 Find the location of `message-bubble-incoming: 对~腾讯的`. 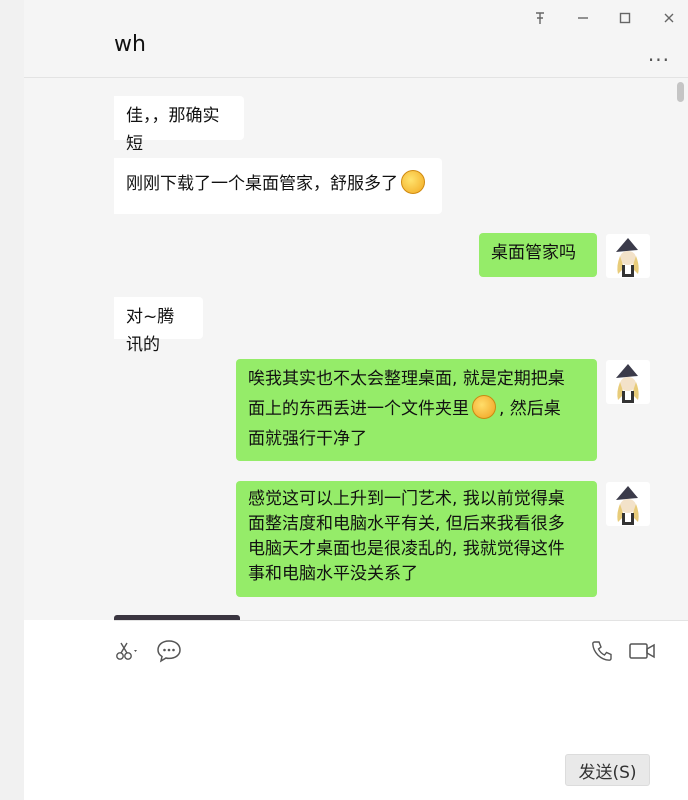

message-bubble-incoming: 对~腾讯的 is located at coordinates (158, 326).